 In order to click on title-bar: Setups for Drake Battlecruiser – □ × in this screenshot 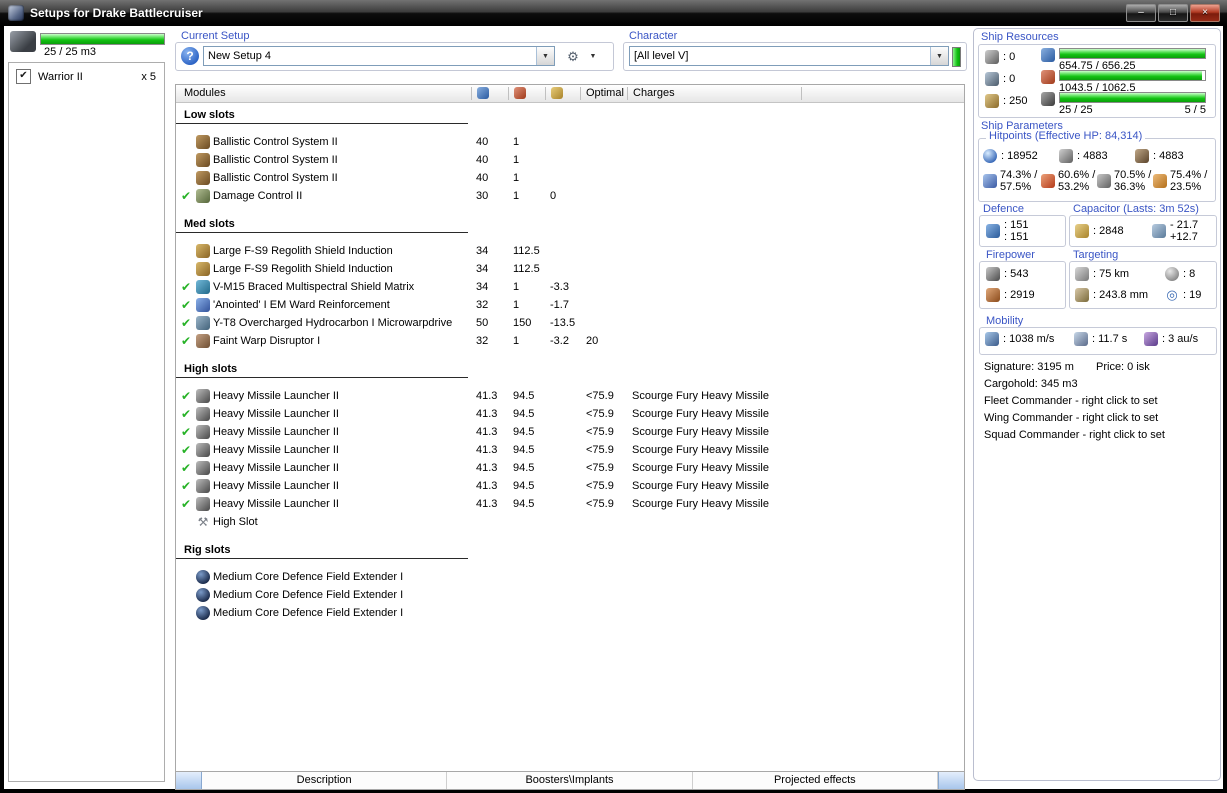, I will do `click(613, 13)`.